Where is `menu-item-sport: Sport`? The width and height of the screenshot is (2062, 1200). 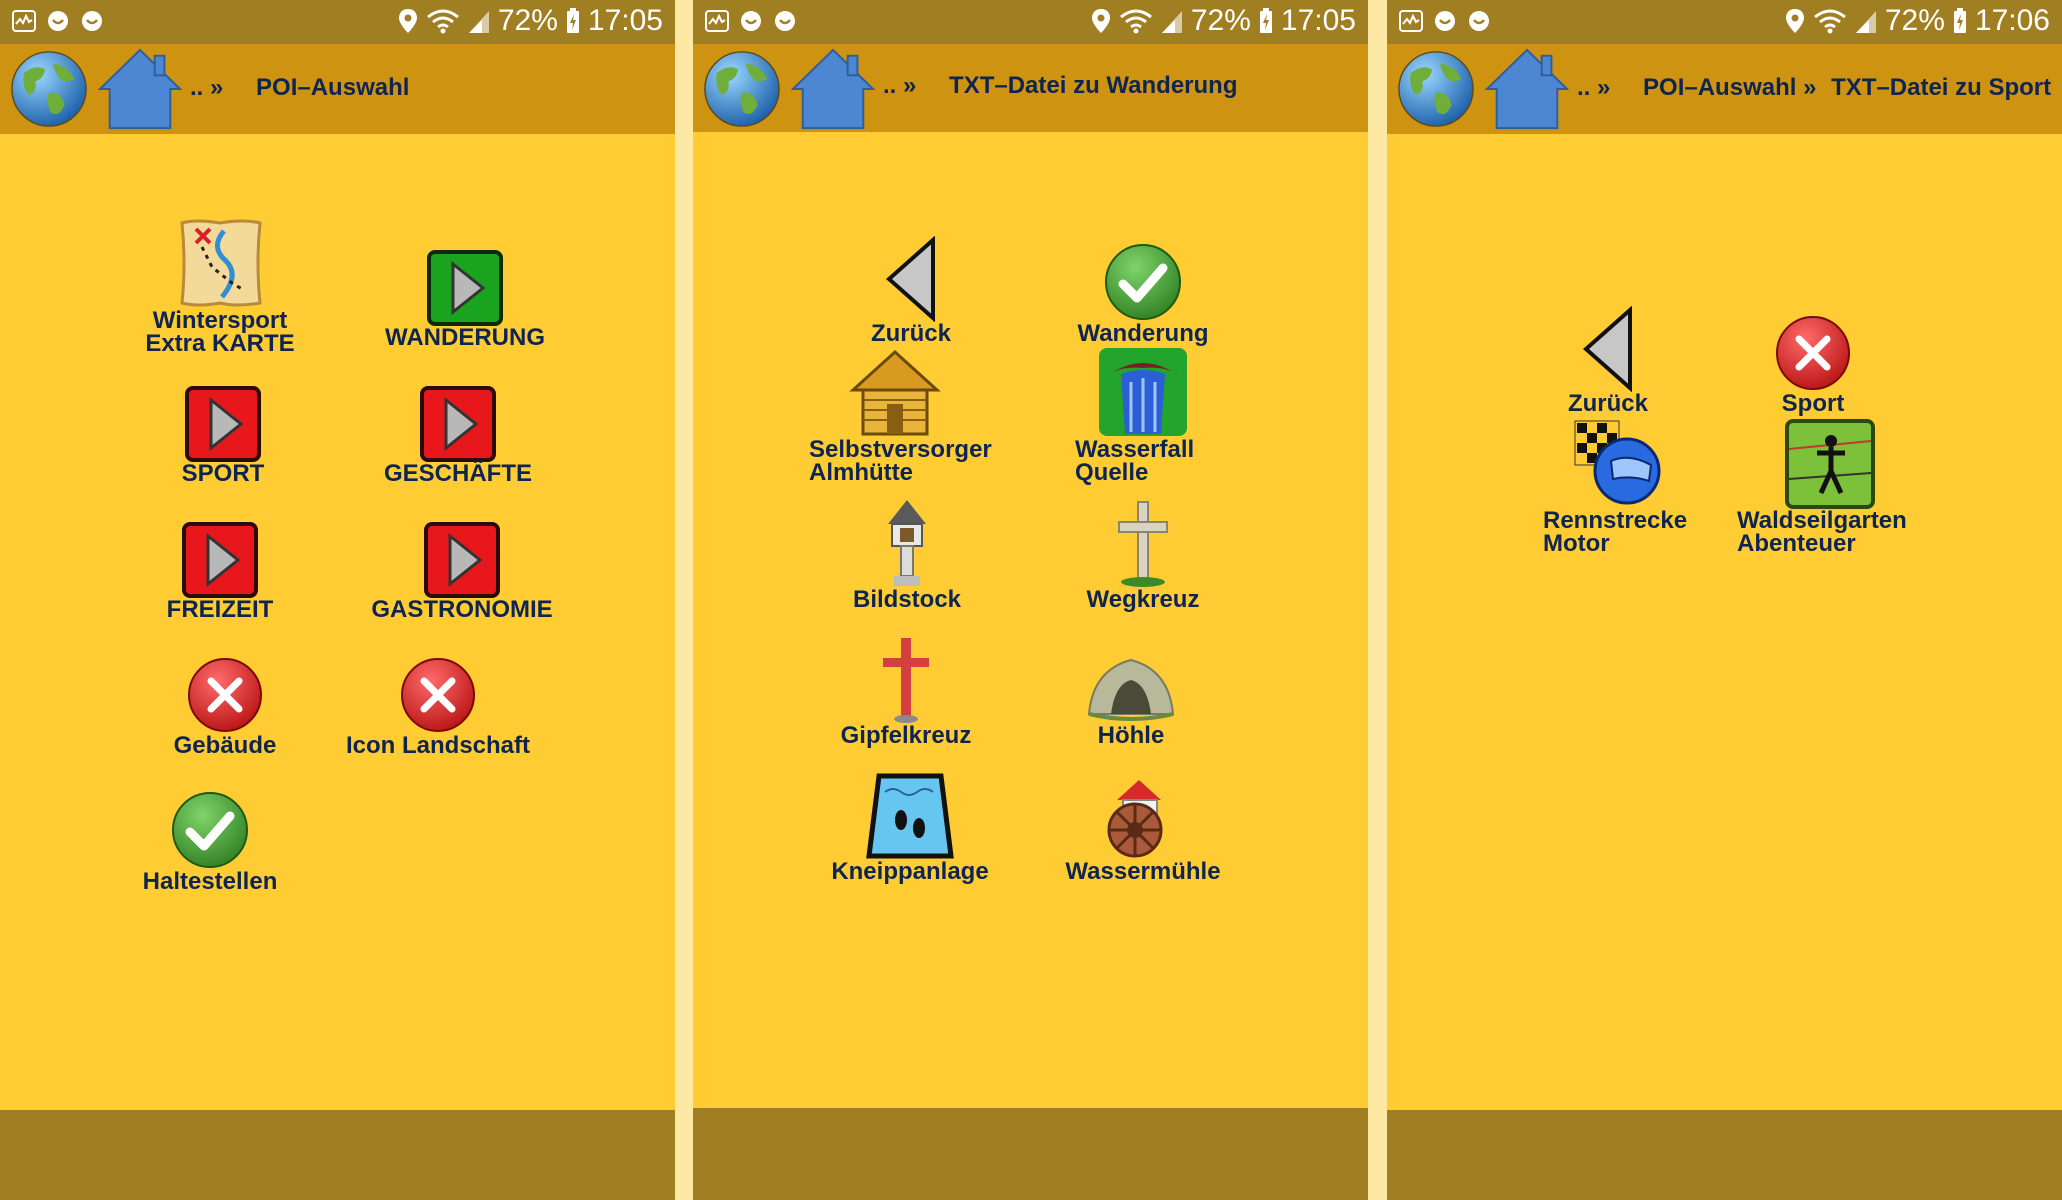 menu-item-sport: Sport is located at coordinates (1813, 357).